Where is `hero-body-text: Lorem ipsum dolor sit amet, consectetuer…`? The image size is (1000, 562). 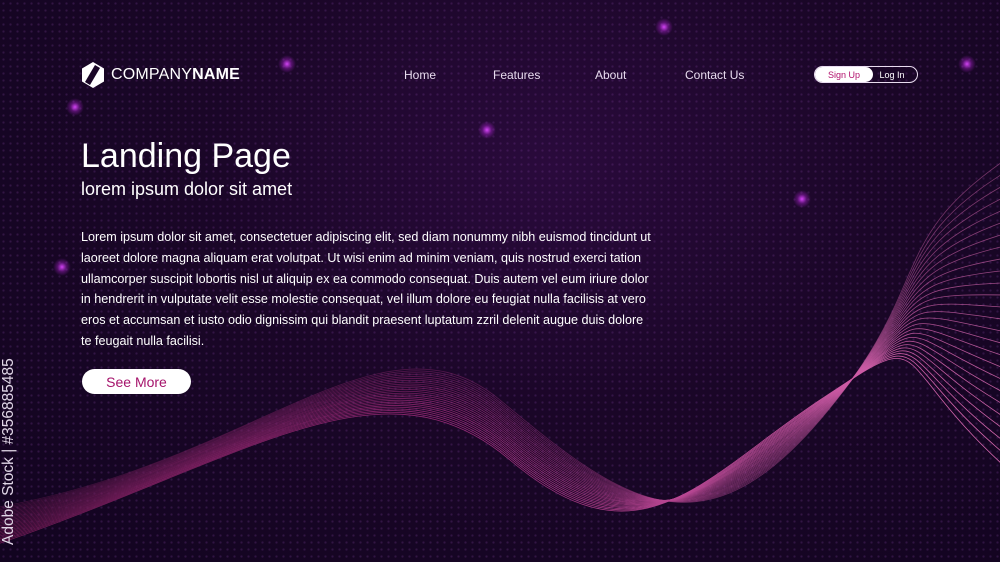
hero-body-text: Lorem ipsum dolor sit amet, consectetuer… is located at coordinates (366, 289).